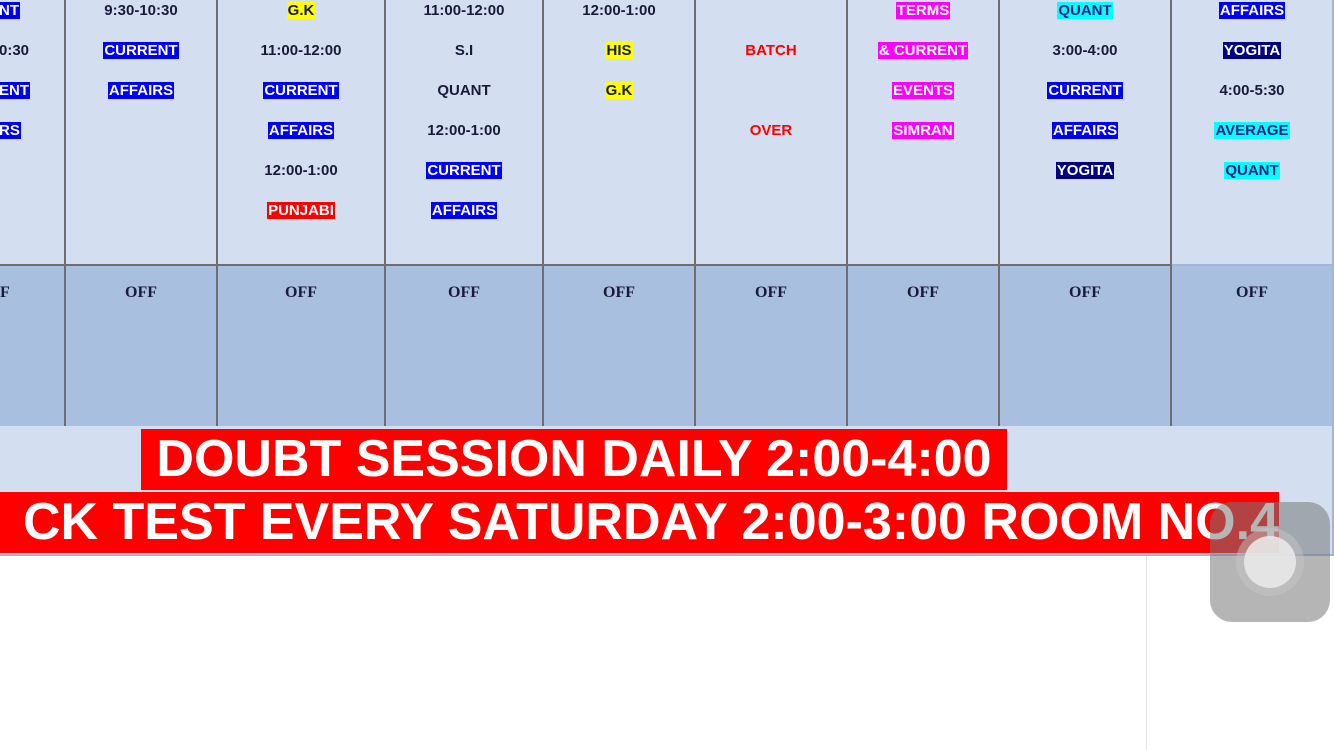 The image size is (1334, 750). What do you see at coordinates (15, 90) in the screenshot?
I see `schedule-cell-text: ENT` at bounding box center [15, 90].